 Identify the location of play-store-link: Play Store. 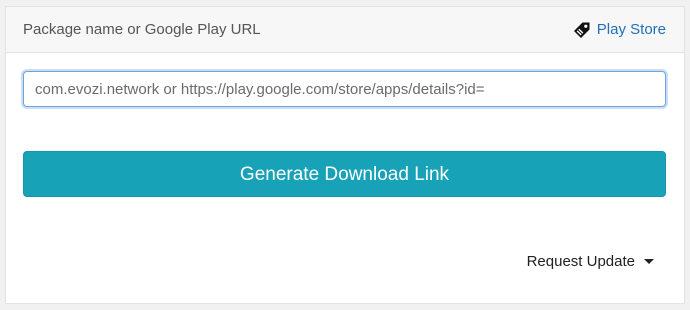
(619, 30).